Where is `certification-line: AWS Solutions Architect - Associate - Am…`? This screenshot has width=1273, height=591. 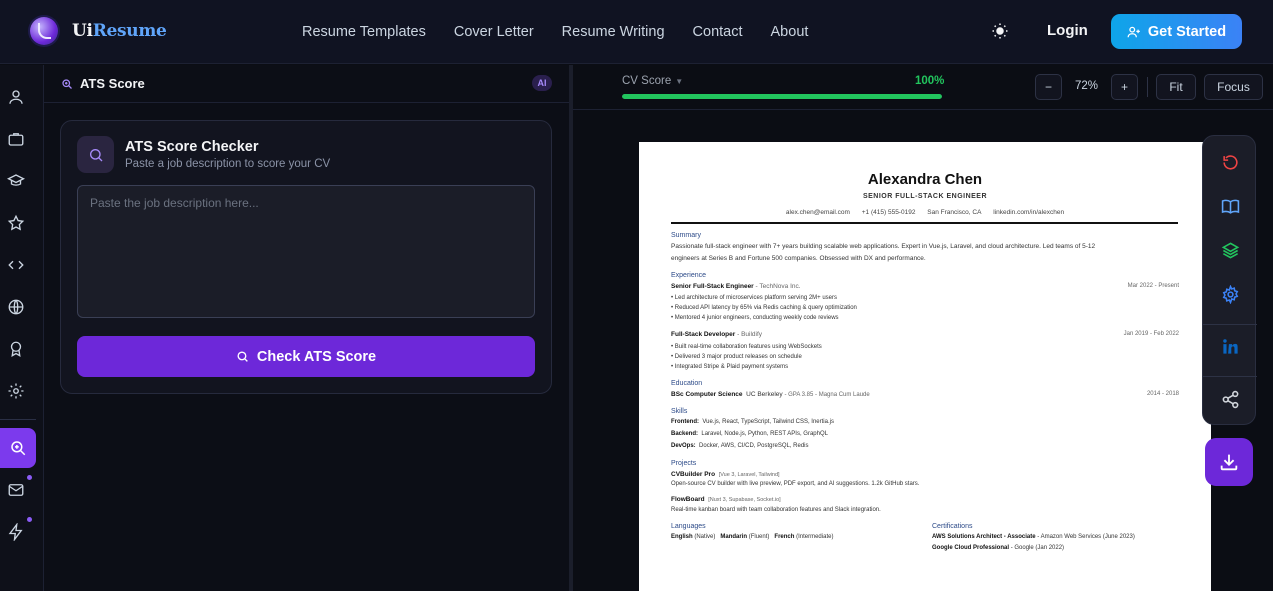
certification-line: AWS Solutions Architect - Associate - Am… is located at coordinates (1033, 537).